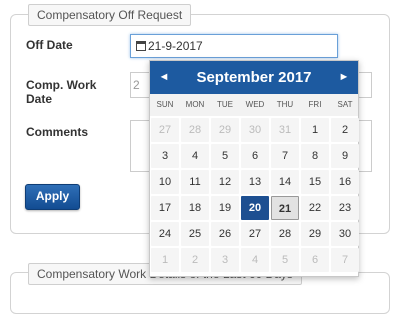 This screenshot has width=400, height=314. I want to click on day-cell: 24, so click(165, 234).